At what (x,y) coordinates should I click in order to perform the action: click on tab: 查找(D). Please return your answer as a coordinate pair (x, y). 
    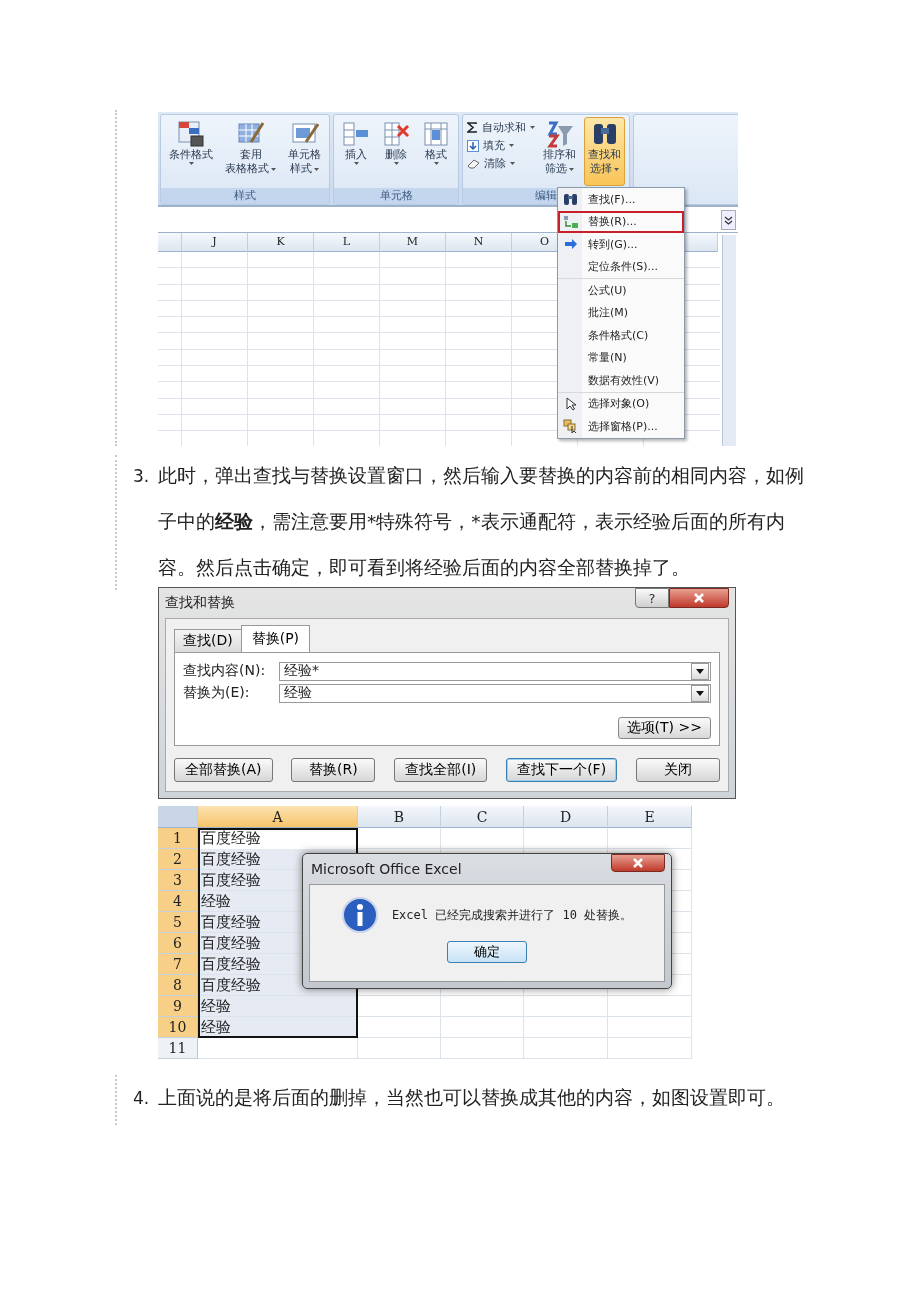
    Looking at the image, I should click on (208, 641).